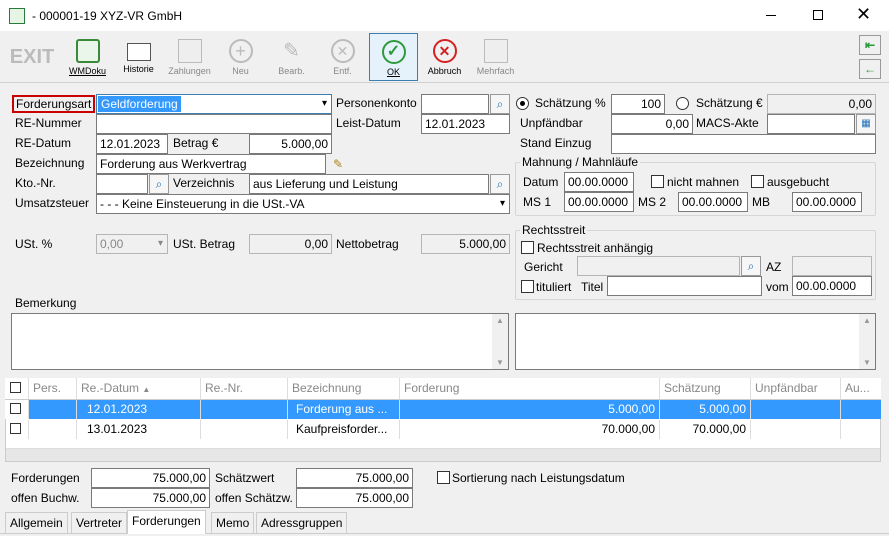 This screenshot has width=889, height=536. What do you see at coordinates (214, 104) in the screenshot?
I see `forderungsart-select: Geldforderung ▾` at bounding box center [214, 104].